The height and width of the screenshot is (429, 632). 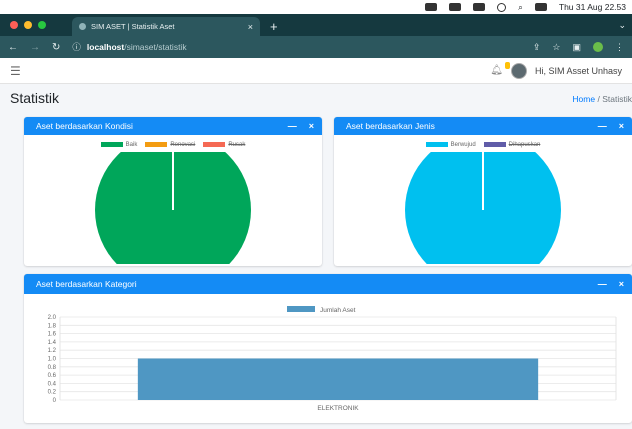 What do you see at coordinates (622, 25) in the screenshot?
I see `tab-search-chevron-icon: ⌄` at bounding box center [622, 25].